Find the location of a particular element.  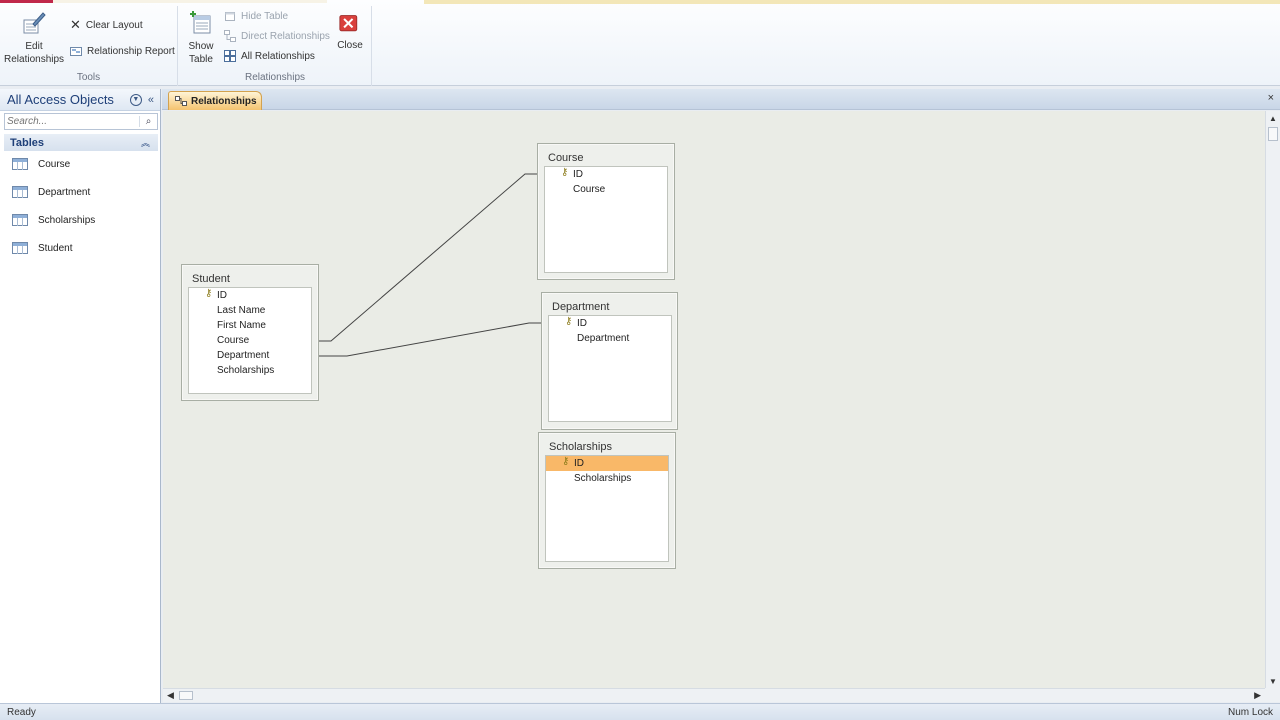

field-item: Last Name is located at coordinates (241, 310).